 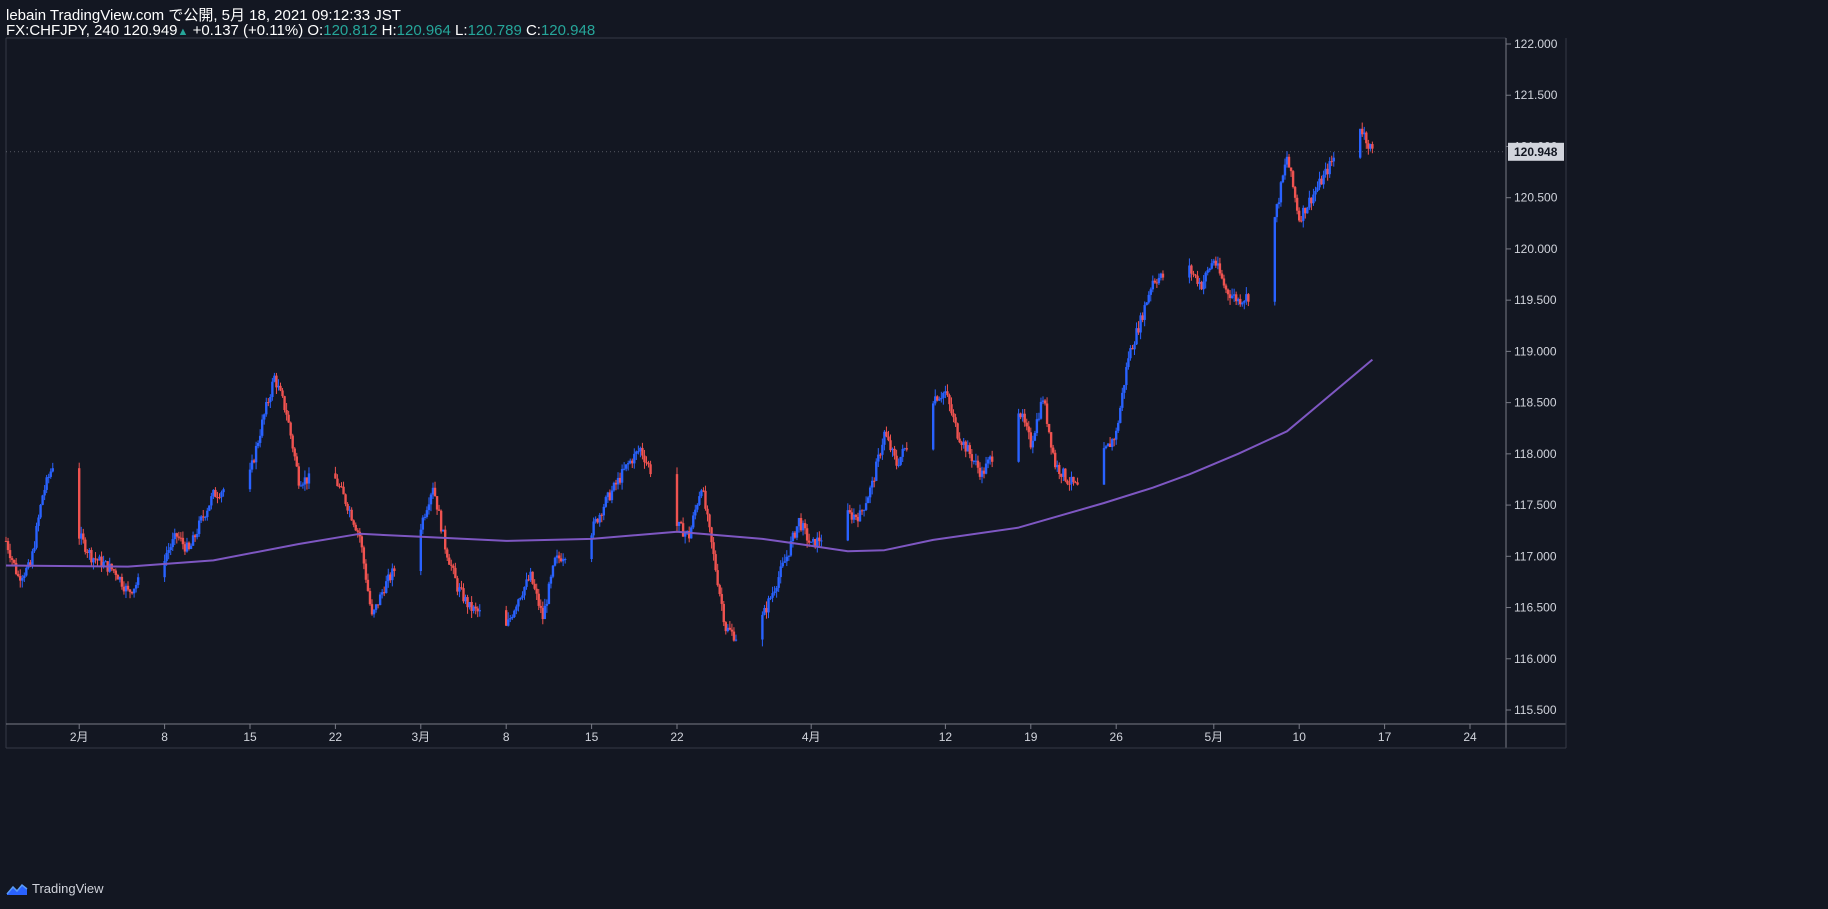 What do you see at coordinates (1117, 737) in the screenshot?
I see `x-tick-label: 26` at bounding box center [1117, 737].